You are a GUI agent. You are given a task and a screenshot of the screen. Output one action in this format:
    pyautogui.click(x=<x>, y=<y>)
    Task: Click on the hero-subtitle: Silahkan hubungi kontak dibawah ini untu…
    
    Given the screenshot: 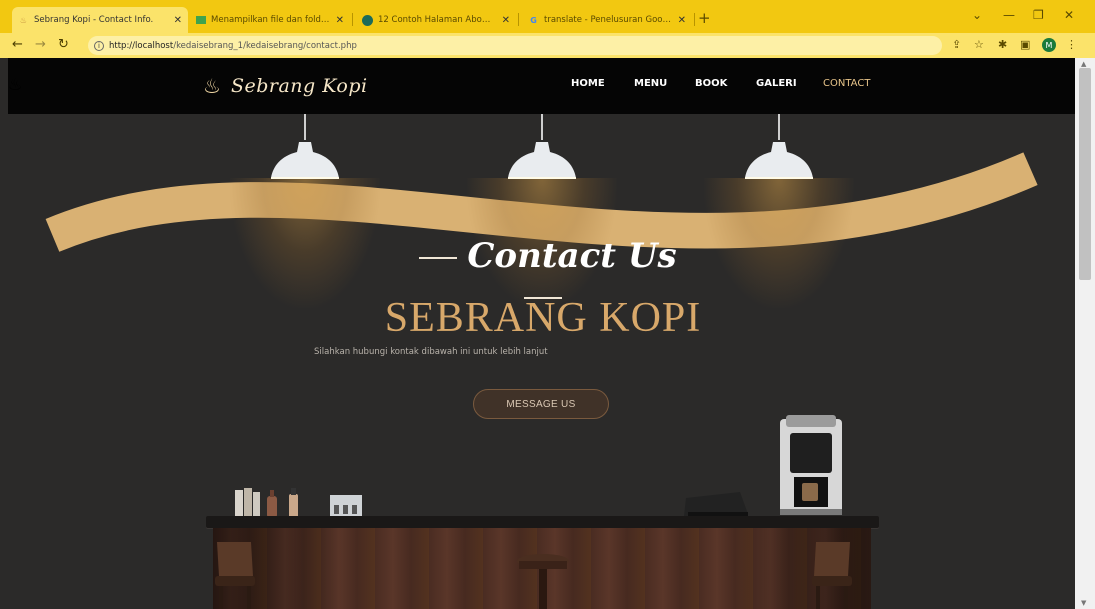 What is the action you would take?
    pyautogui.click(x=431, y=352)
    